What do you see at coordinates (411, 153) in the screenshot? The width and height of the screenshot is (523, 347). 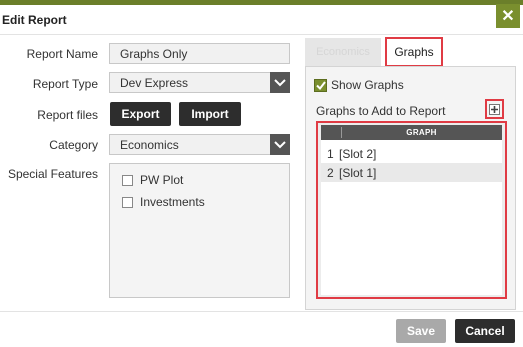 I see `table-row: 1 [Slot 2]` at bounding box center [411, 153].